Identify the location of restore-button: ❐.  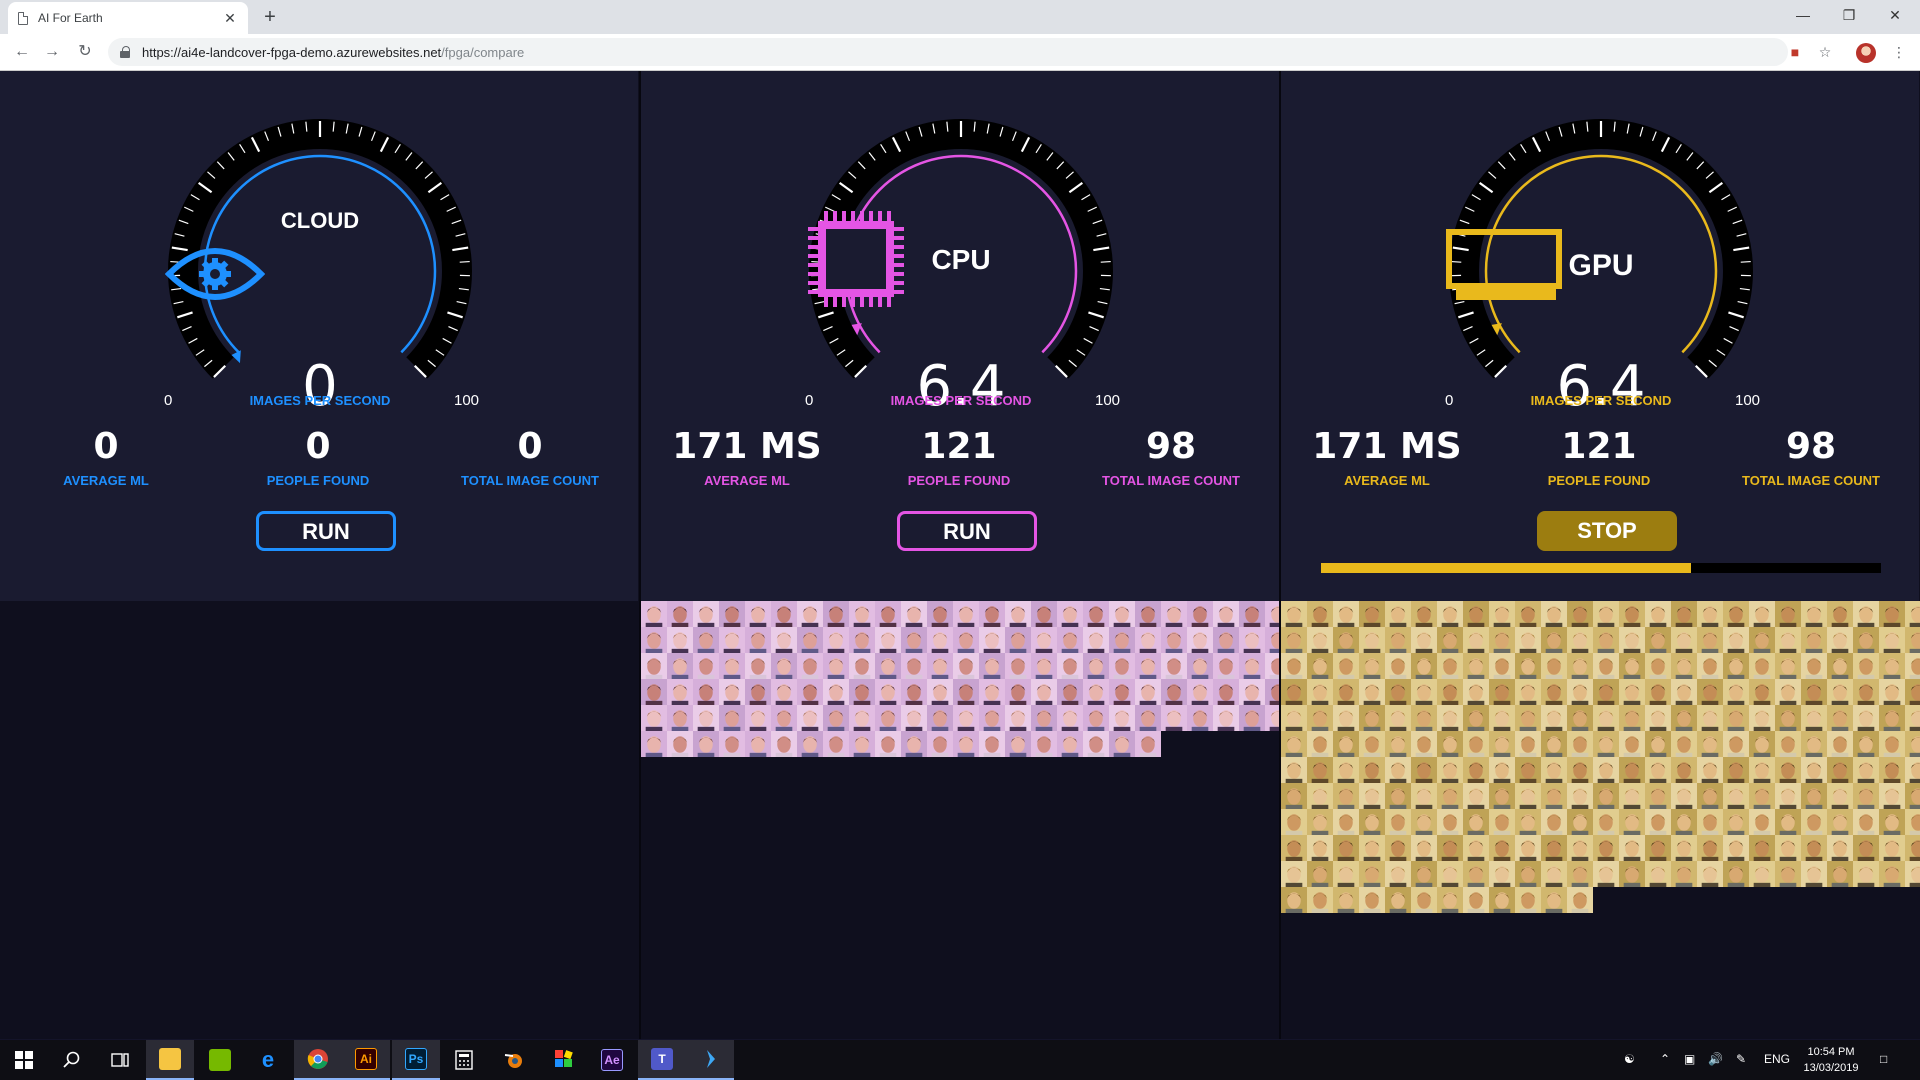
(1849, 15).